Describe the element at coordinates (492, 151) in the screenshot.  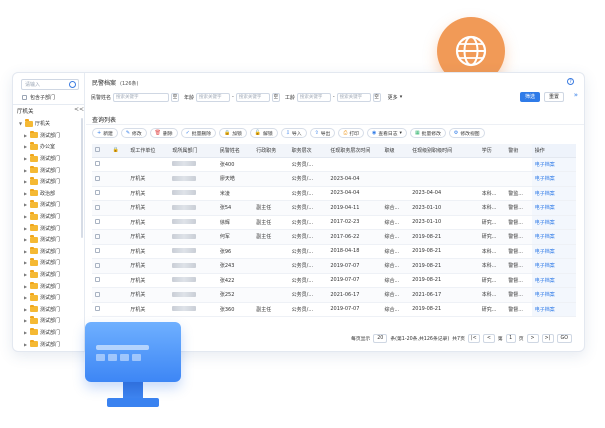
I see `column-header: 学历` at that location.